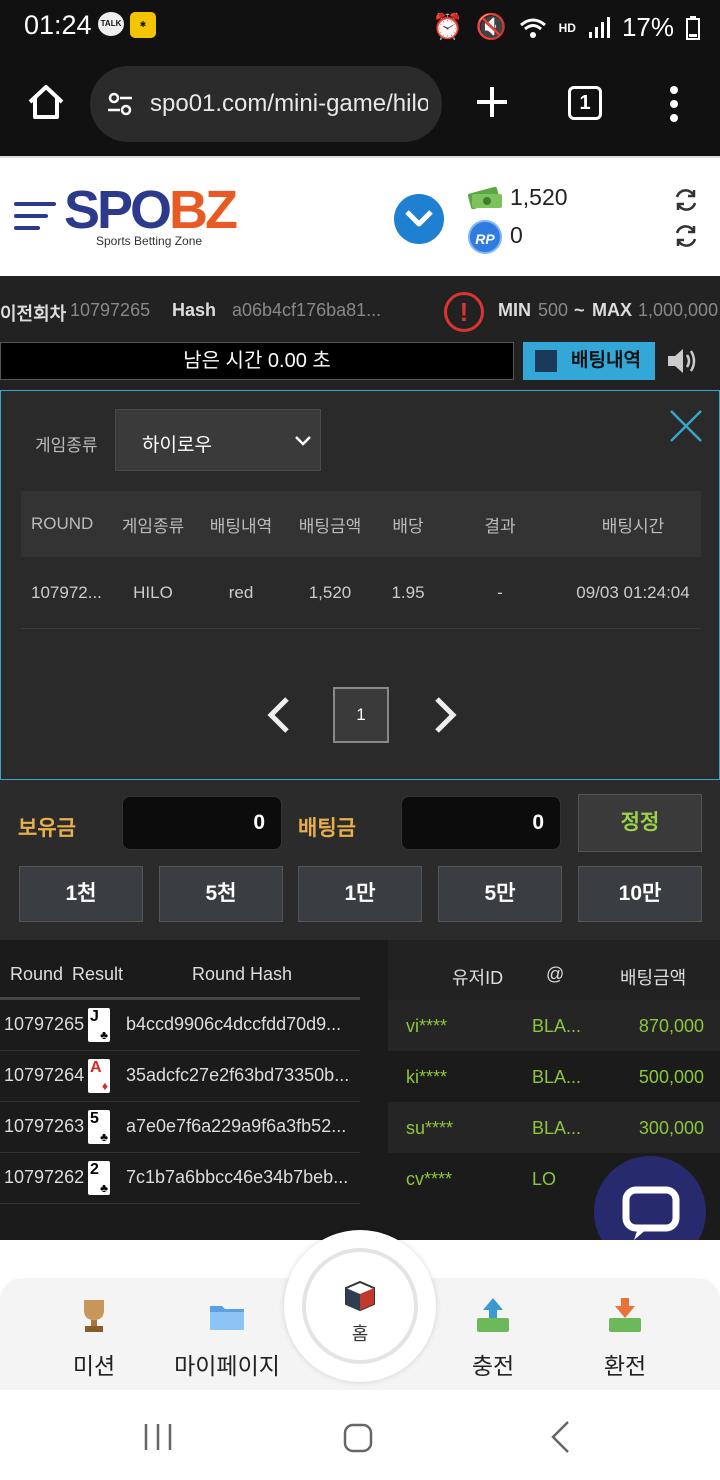 This screenshot has width=720, height=1480. Describe the element at coordinates (485, 237) in the screenshot. I see `rp-point-icon: RP` at that location.